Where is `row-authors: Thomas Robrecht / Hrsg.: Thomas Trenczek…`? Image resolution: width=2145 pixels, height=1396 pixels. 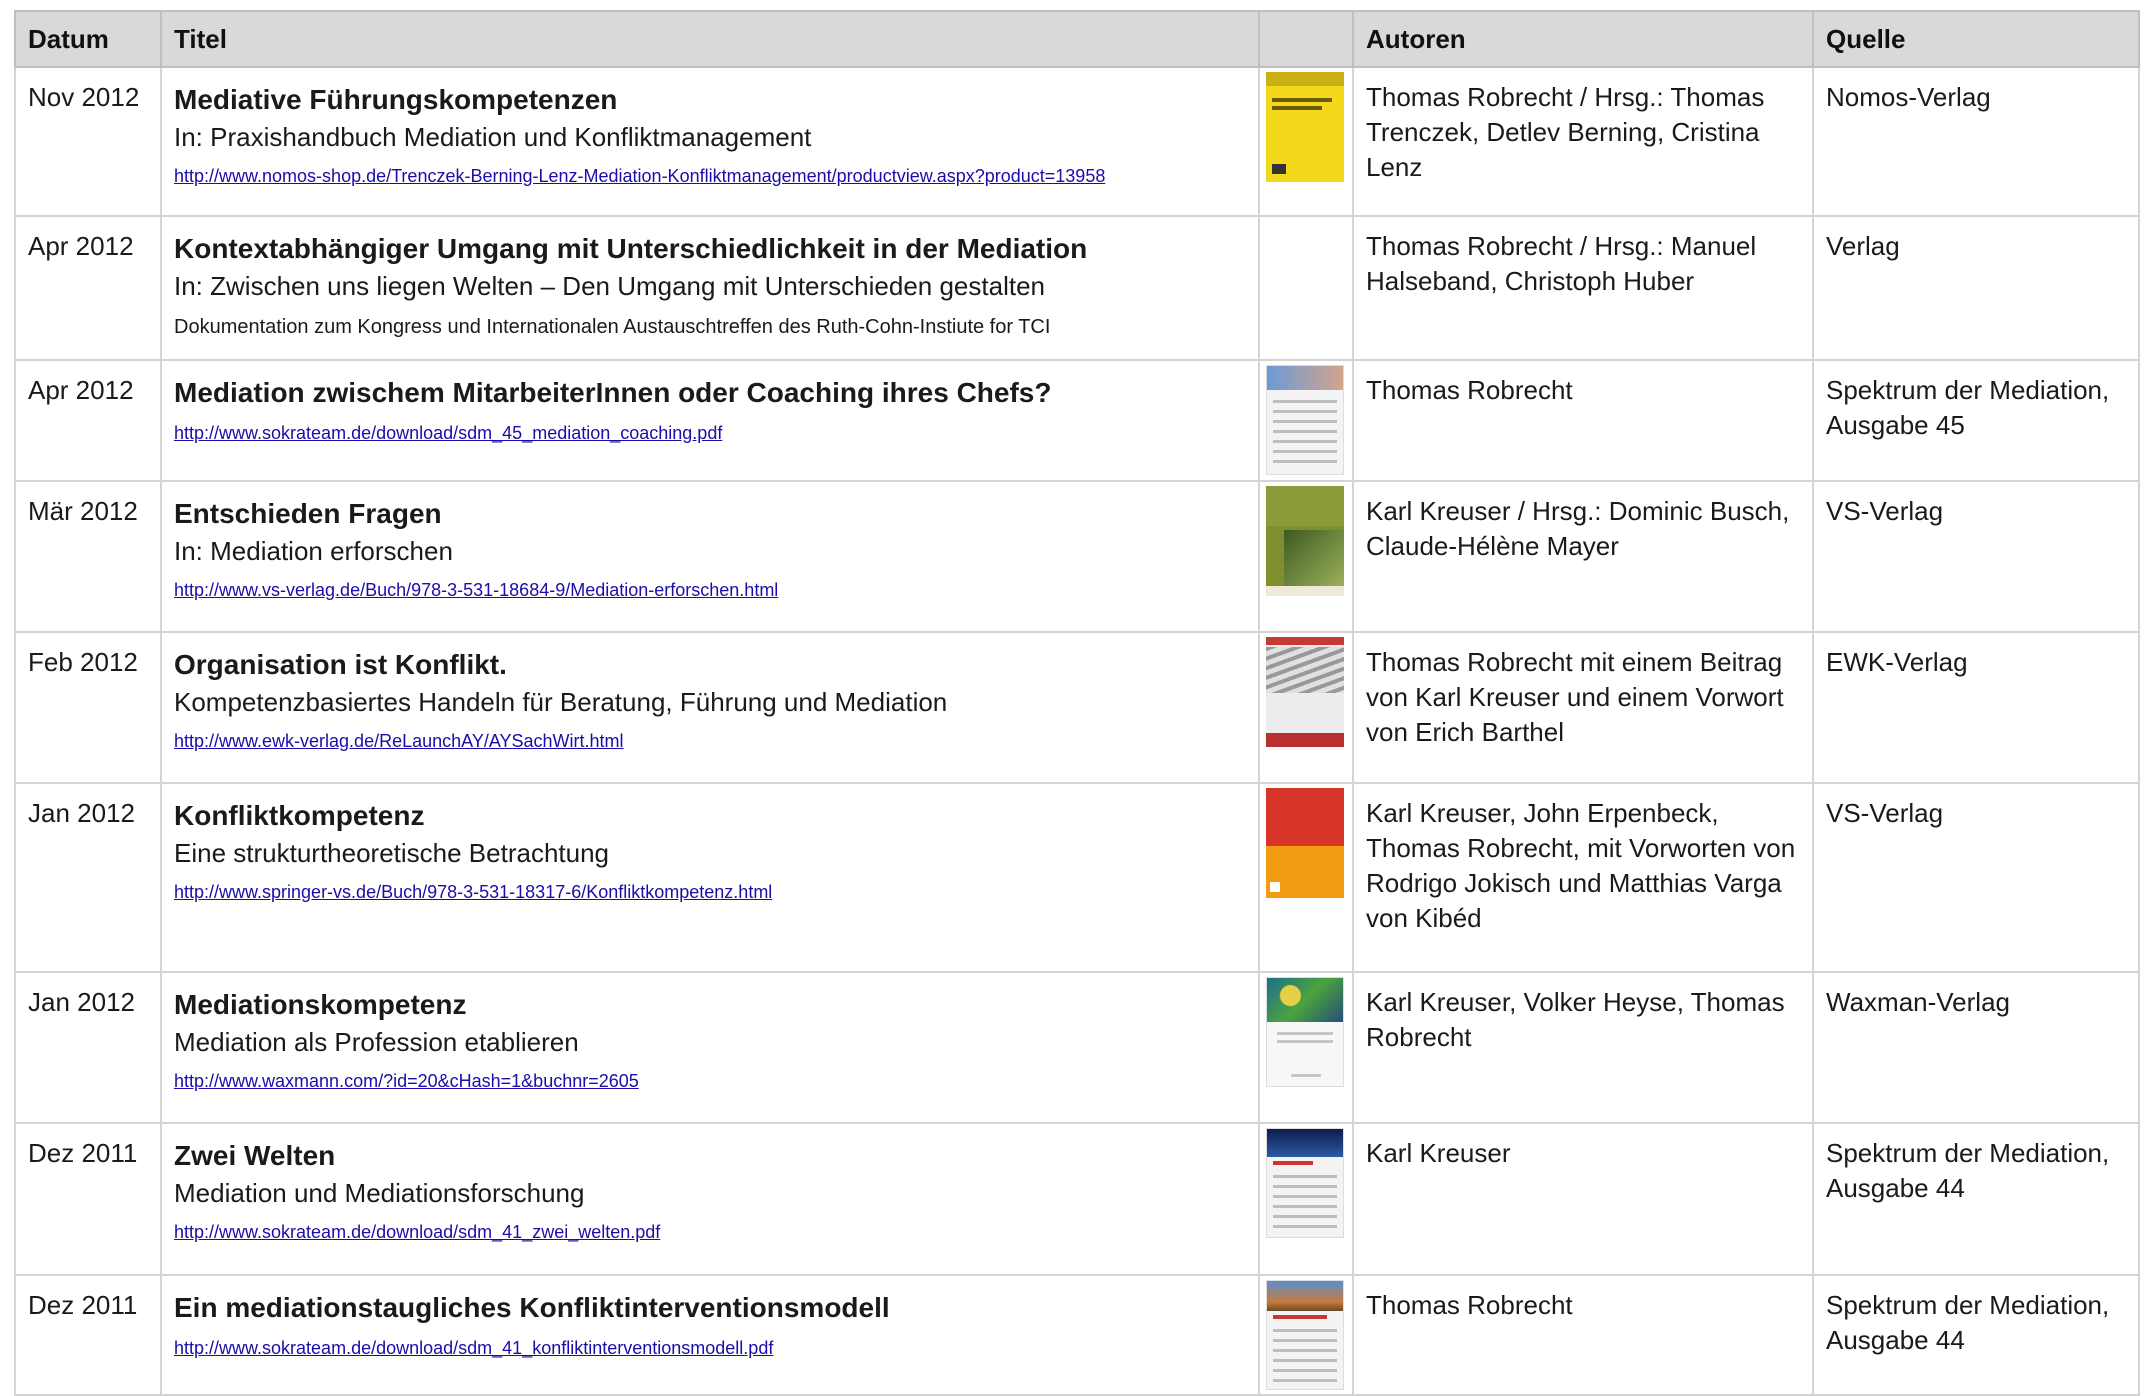
row-authors: Thomas Robrecht / Hrsg.: Thomas Trenczek… is located at coordinates (1583, 141).